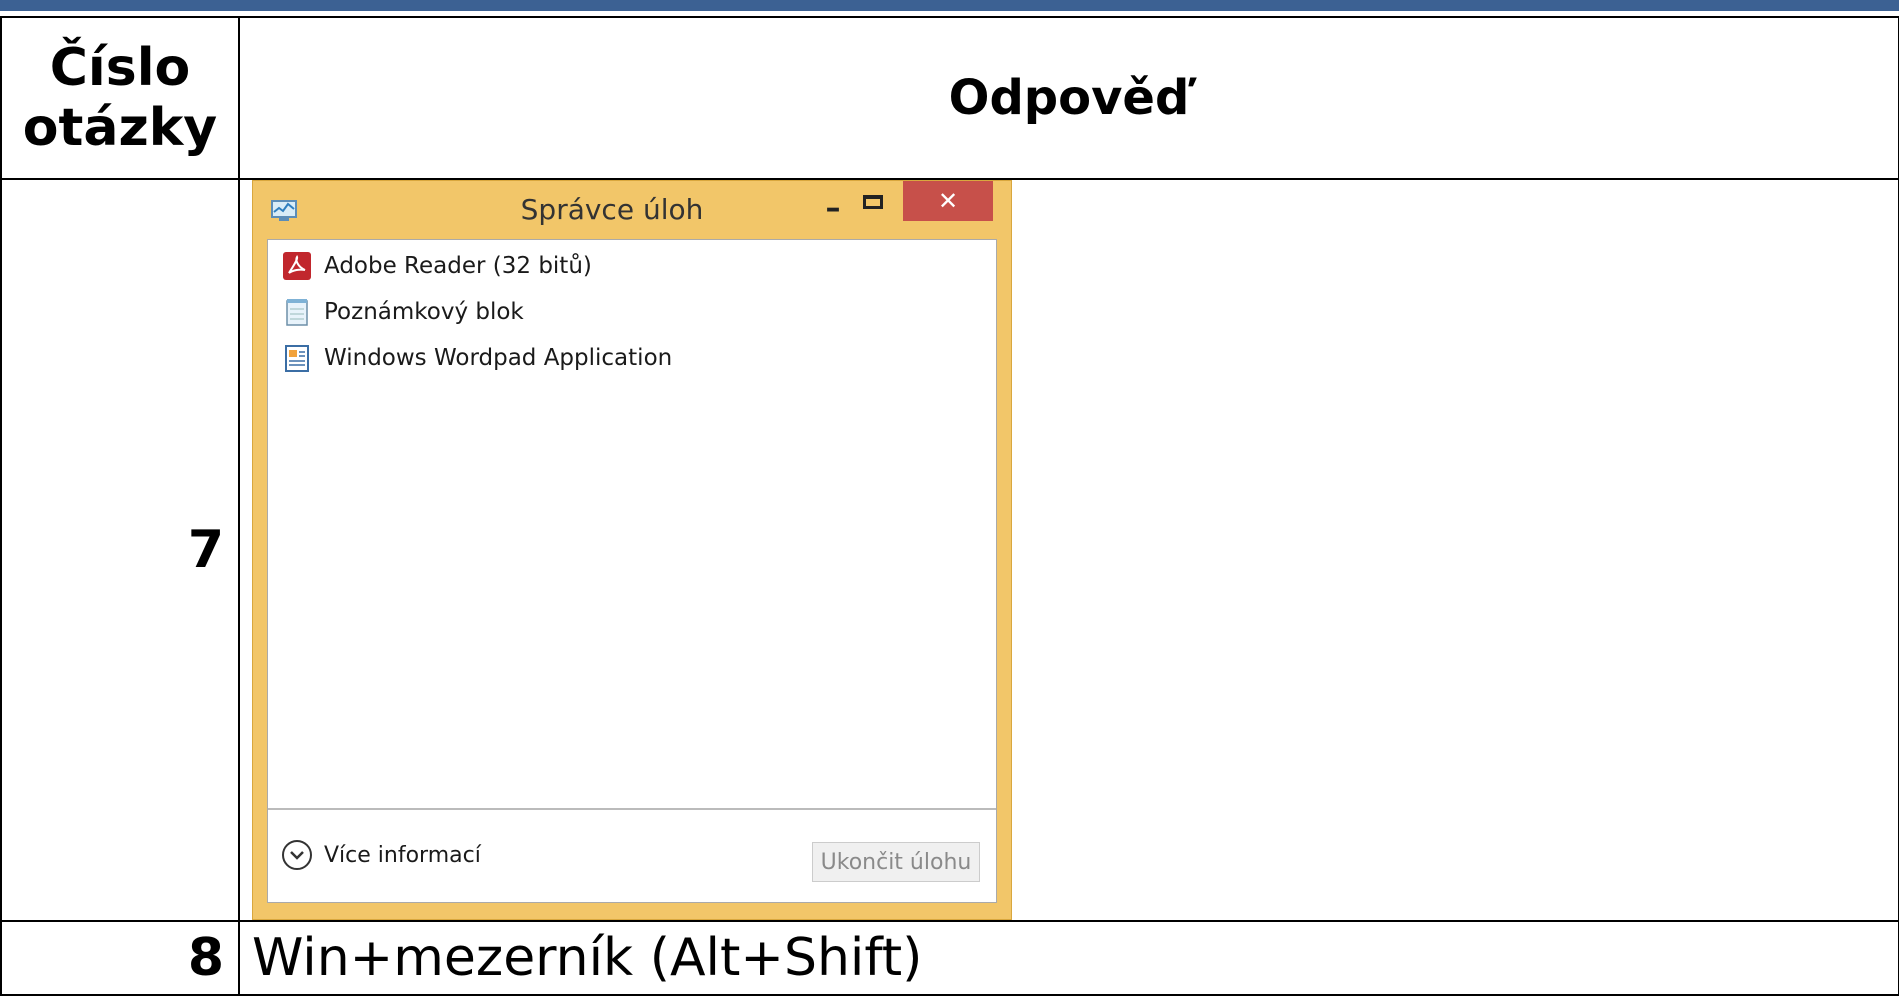  Describe the element at coordinates (120, 98) in the screenshot. I see `header-question-number: Číslo otázky` at that location.